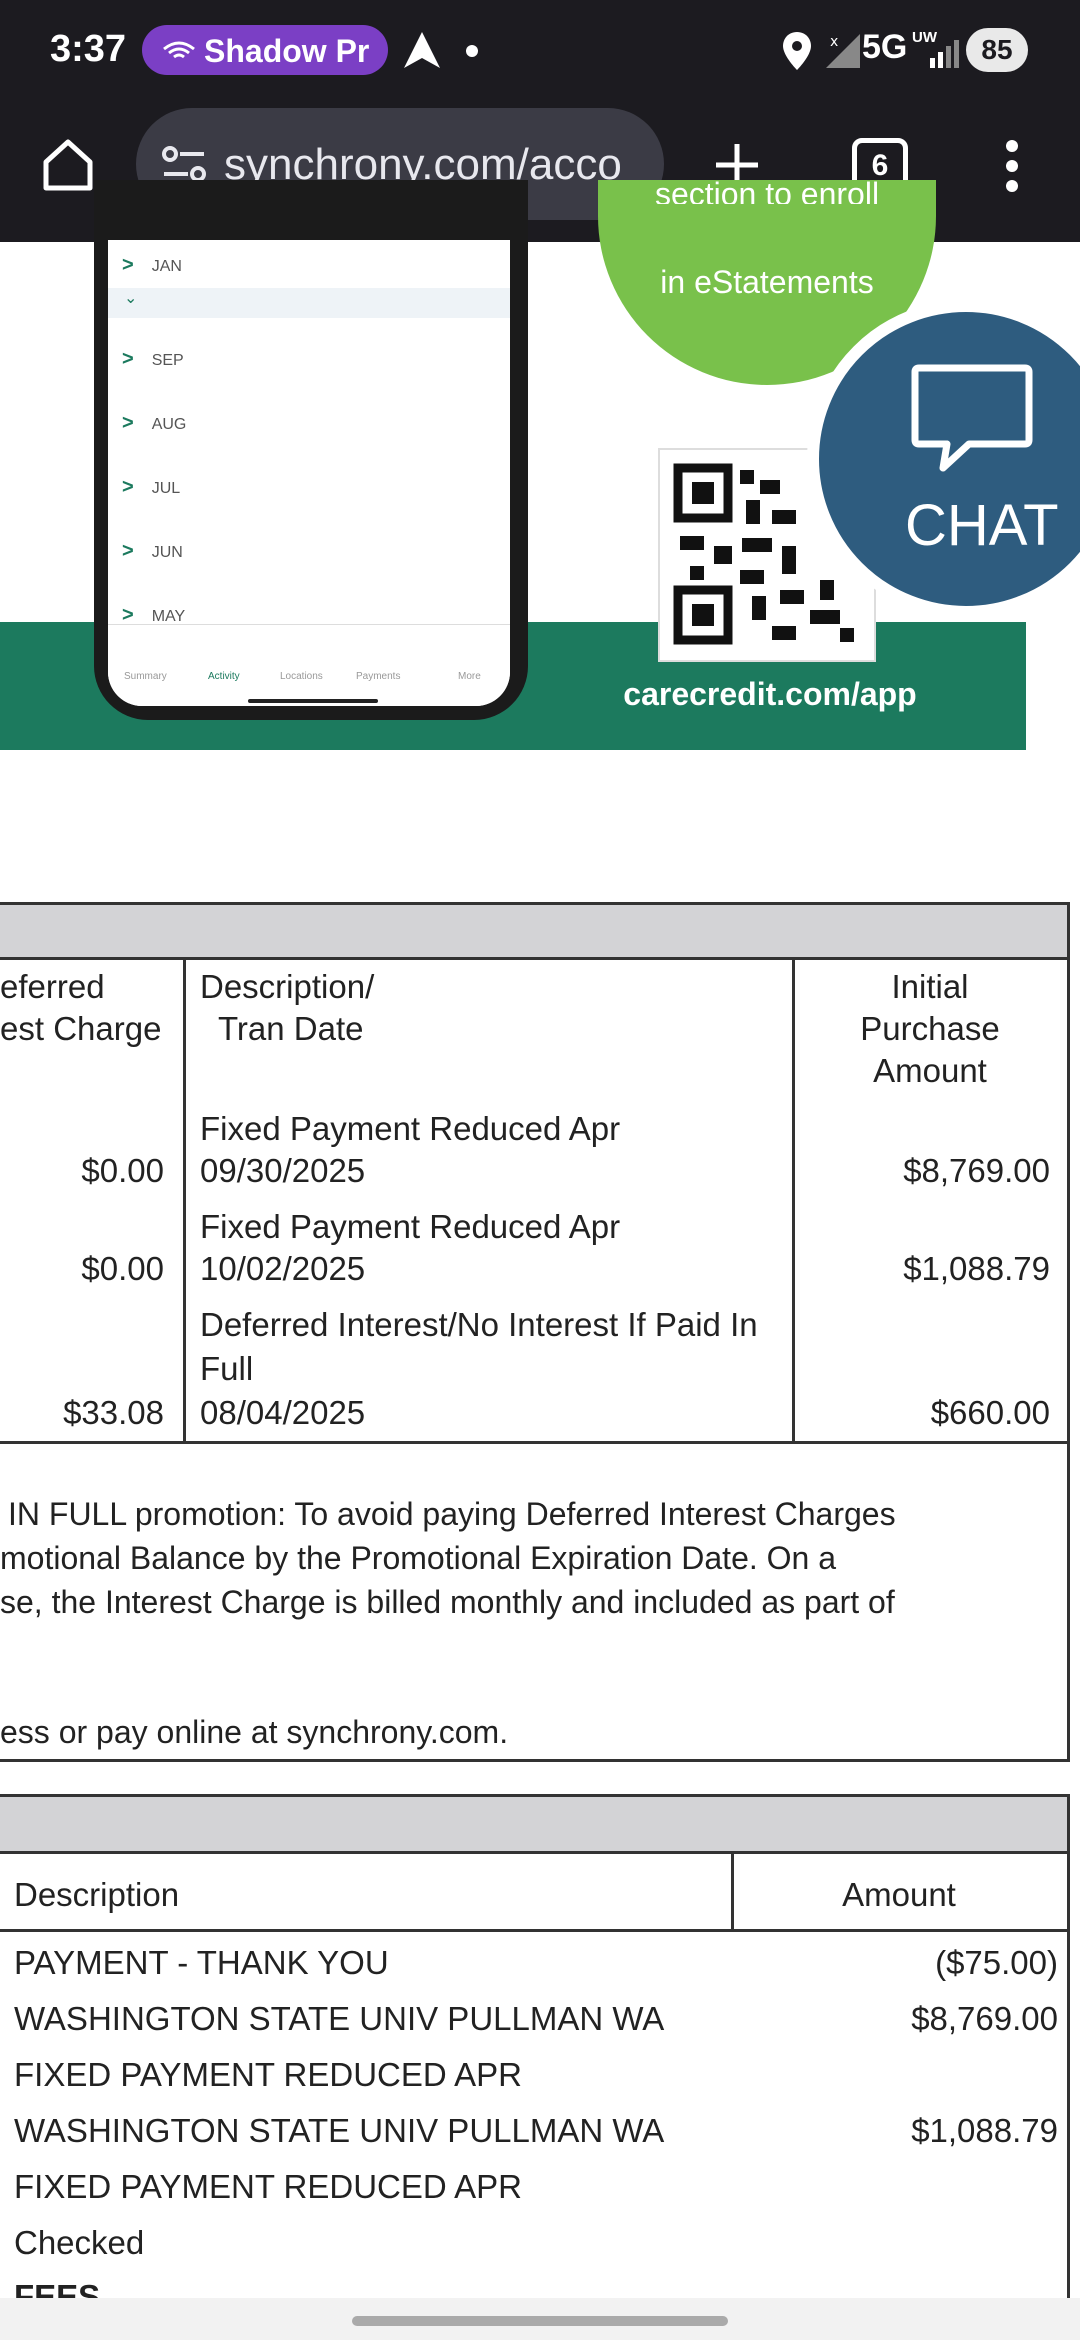  I want to click on shadow-icon, so click(179, 50).